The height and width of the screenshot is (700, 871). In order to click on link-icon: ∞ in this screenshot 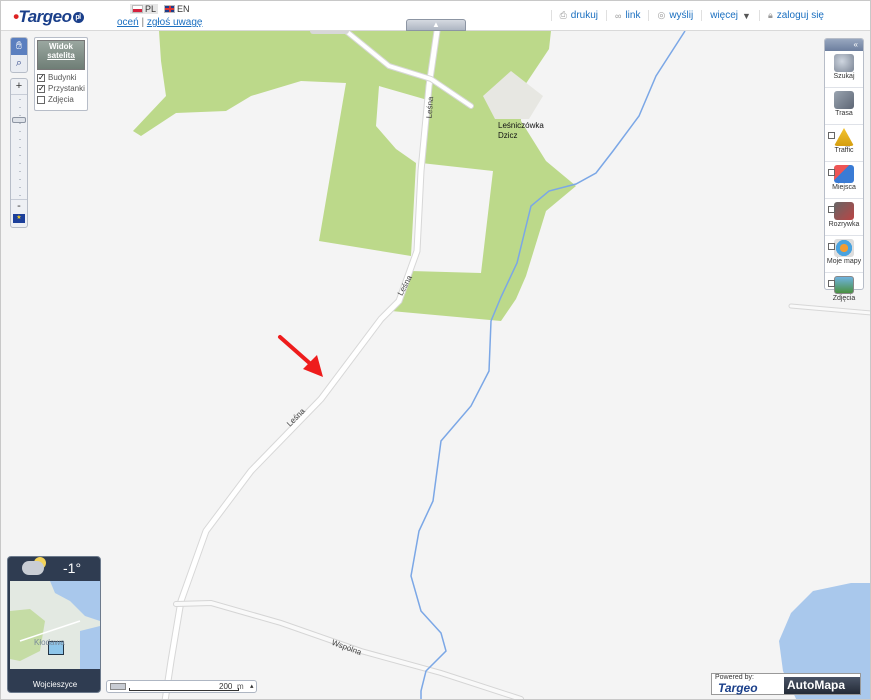, I will do `click(618, 15)`.